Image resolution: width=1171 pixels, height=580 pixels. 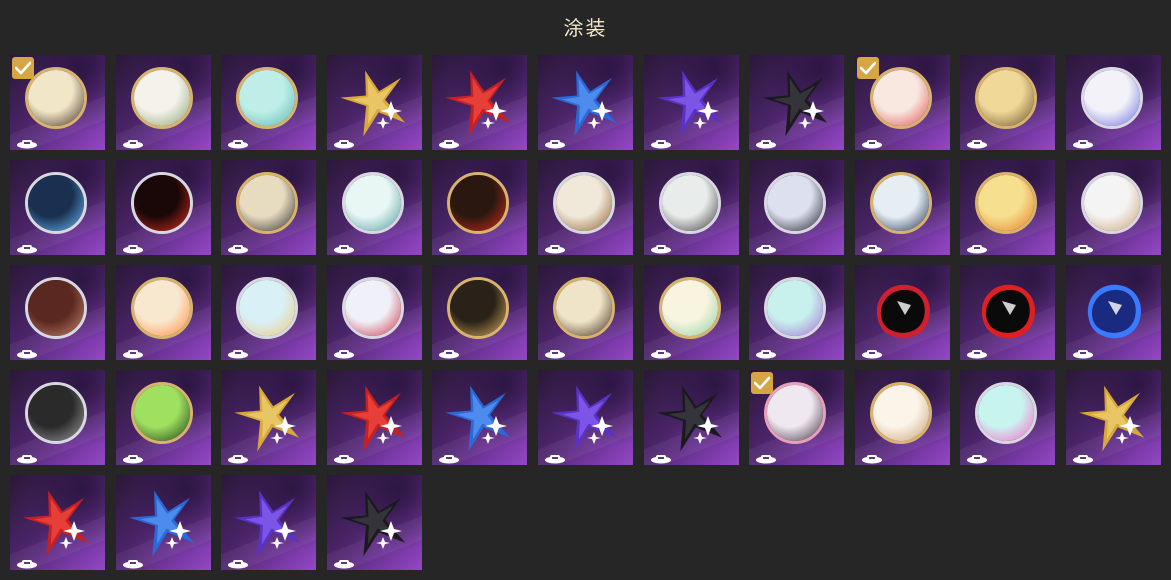 I want to click on page-title: 涂装, so click(x=585, y=28).